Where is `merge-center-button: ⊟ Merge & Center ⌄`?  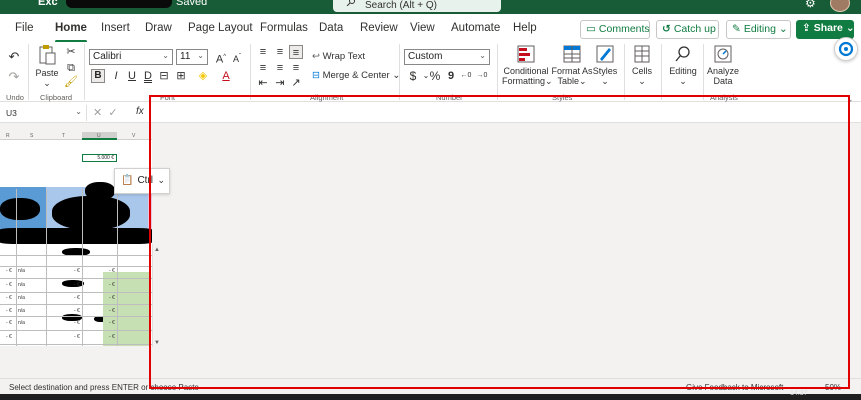 merge-center-button: ⊟ Merge & Center ⌄ is located at coordinates (356, 76).